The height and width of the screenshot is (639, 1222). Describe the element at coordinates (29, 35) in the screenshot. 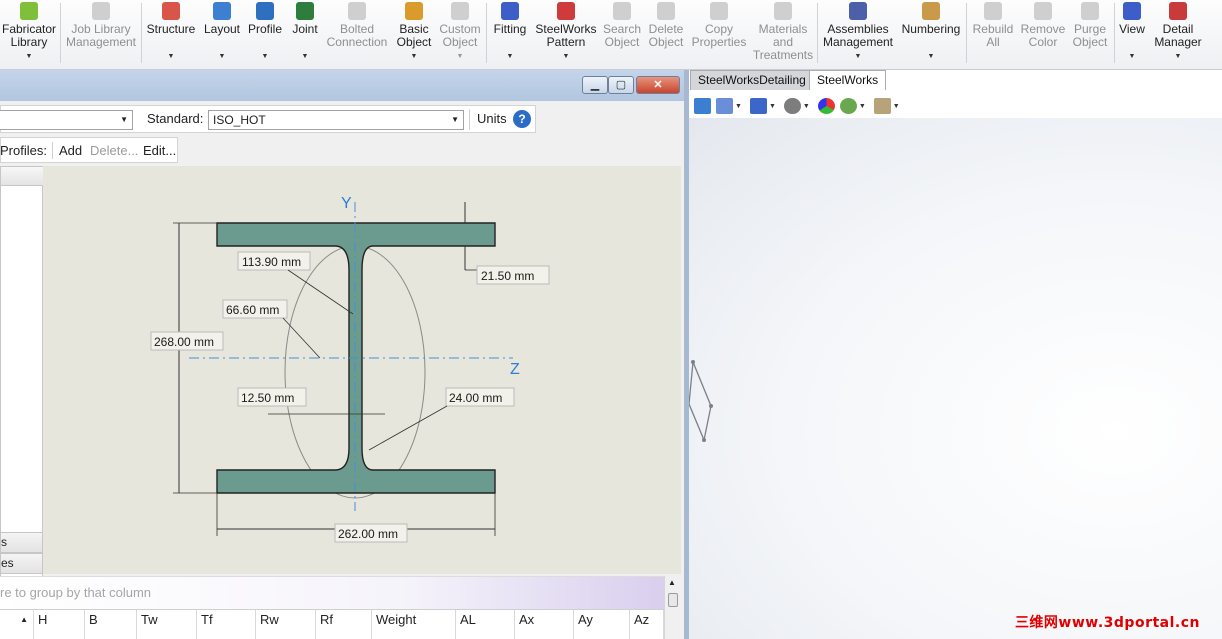

I see `fabricator-library-button: Fabricator Library ▼` at that location.